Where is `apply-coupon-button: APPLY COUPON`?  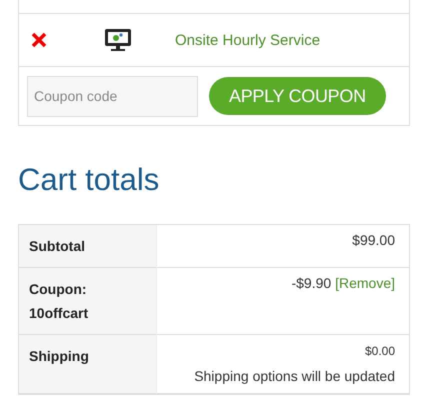 apply-coupon-button: APPLY COUPON is located at coordinates (297, 96).